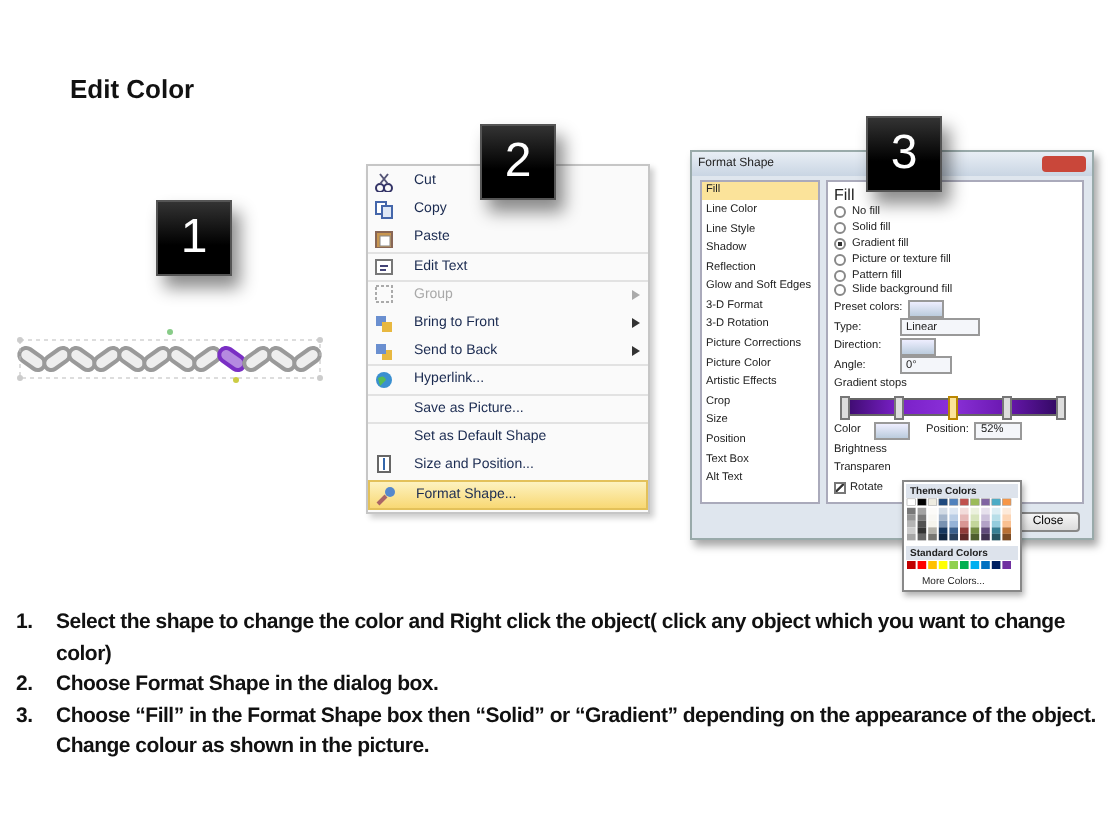 The image size is (1120, 840). Describe the element at coordinates (25, 716) in the screenshot. I see `step-number: 3.` at that location.